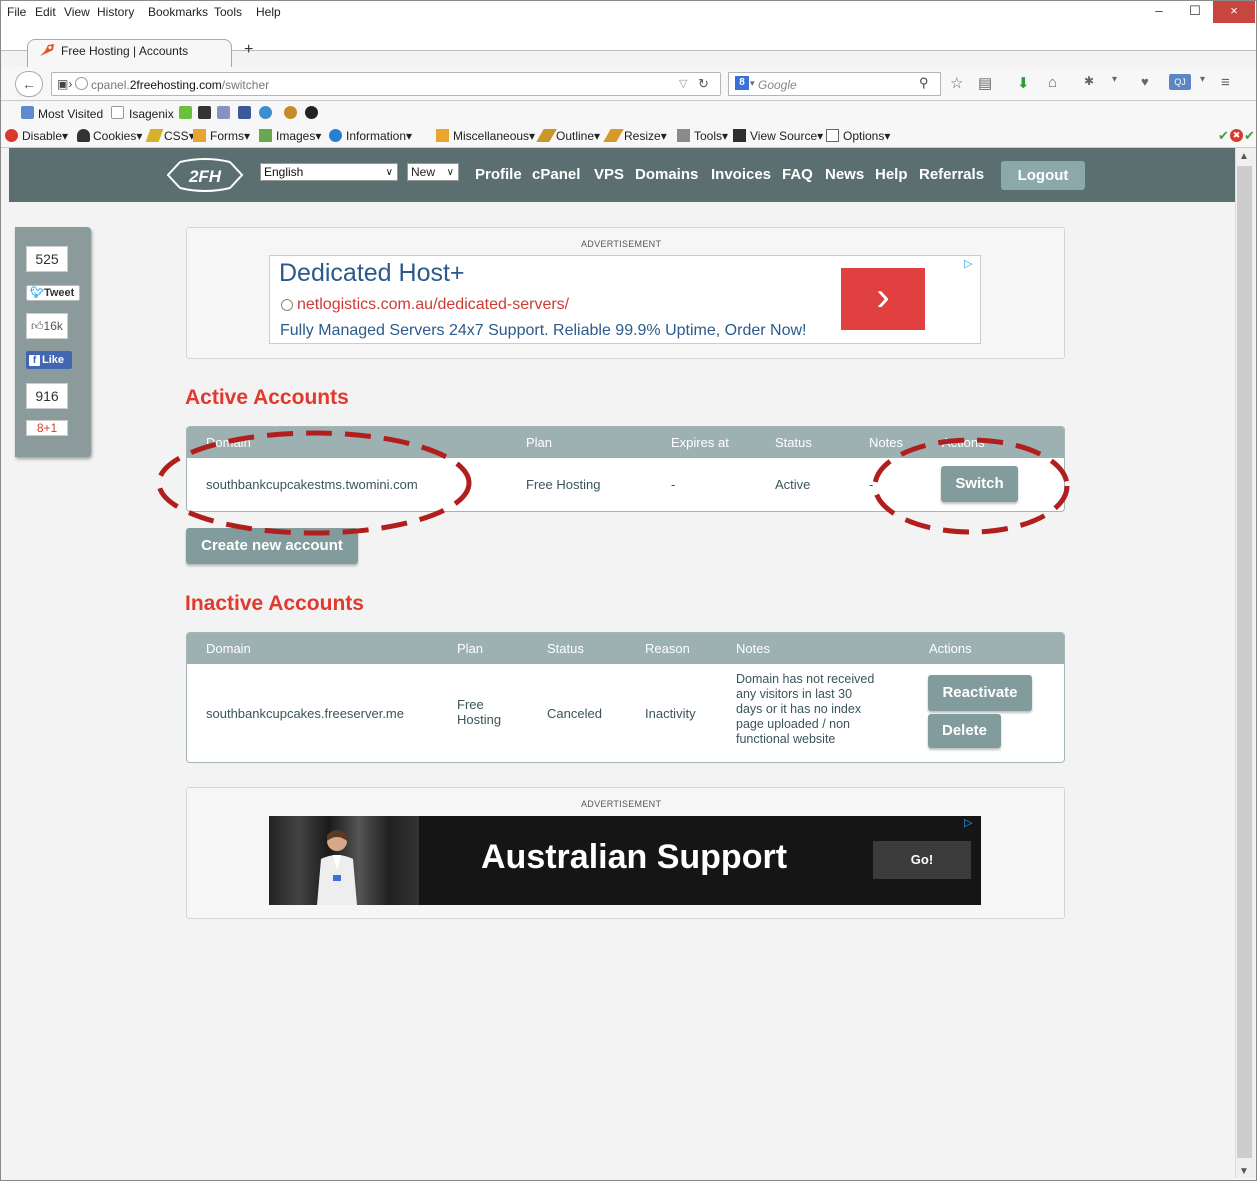 The height and width of the screenshot is (1182, 1257). I want to click on support-person-image, so click(337, 865).